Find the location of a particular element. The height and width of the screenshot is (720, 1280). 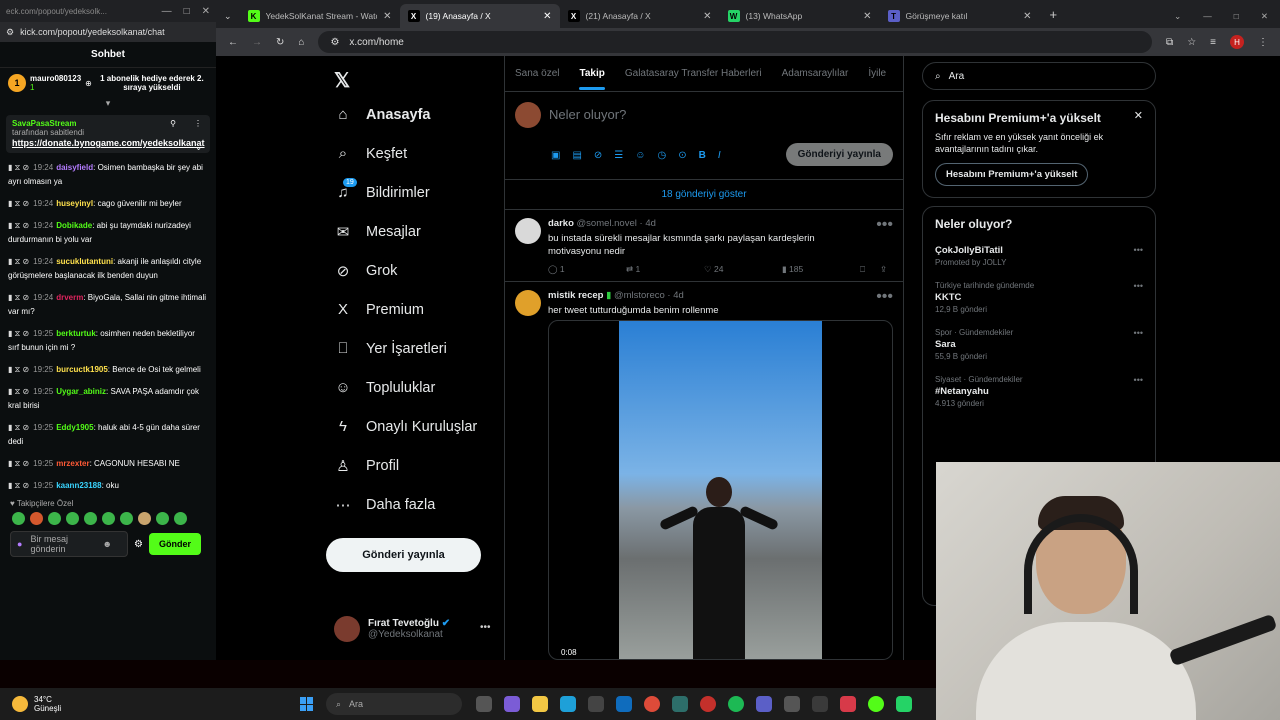

gear-icon: ⚙ is located at coordinates (138, 544).